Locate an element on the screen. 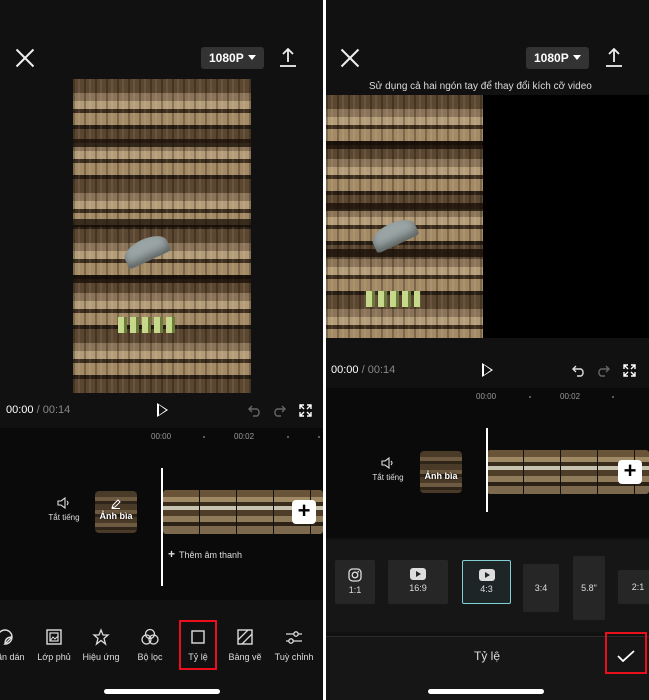 This screenshot has width=649, height=700. ratio-label: 3:4 is located at coordinates (541, 588).